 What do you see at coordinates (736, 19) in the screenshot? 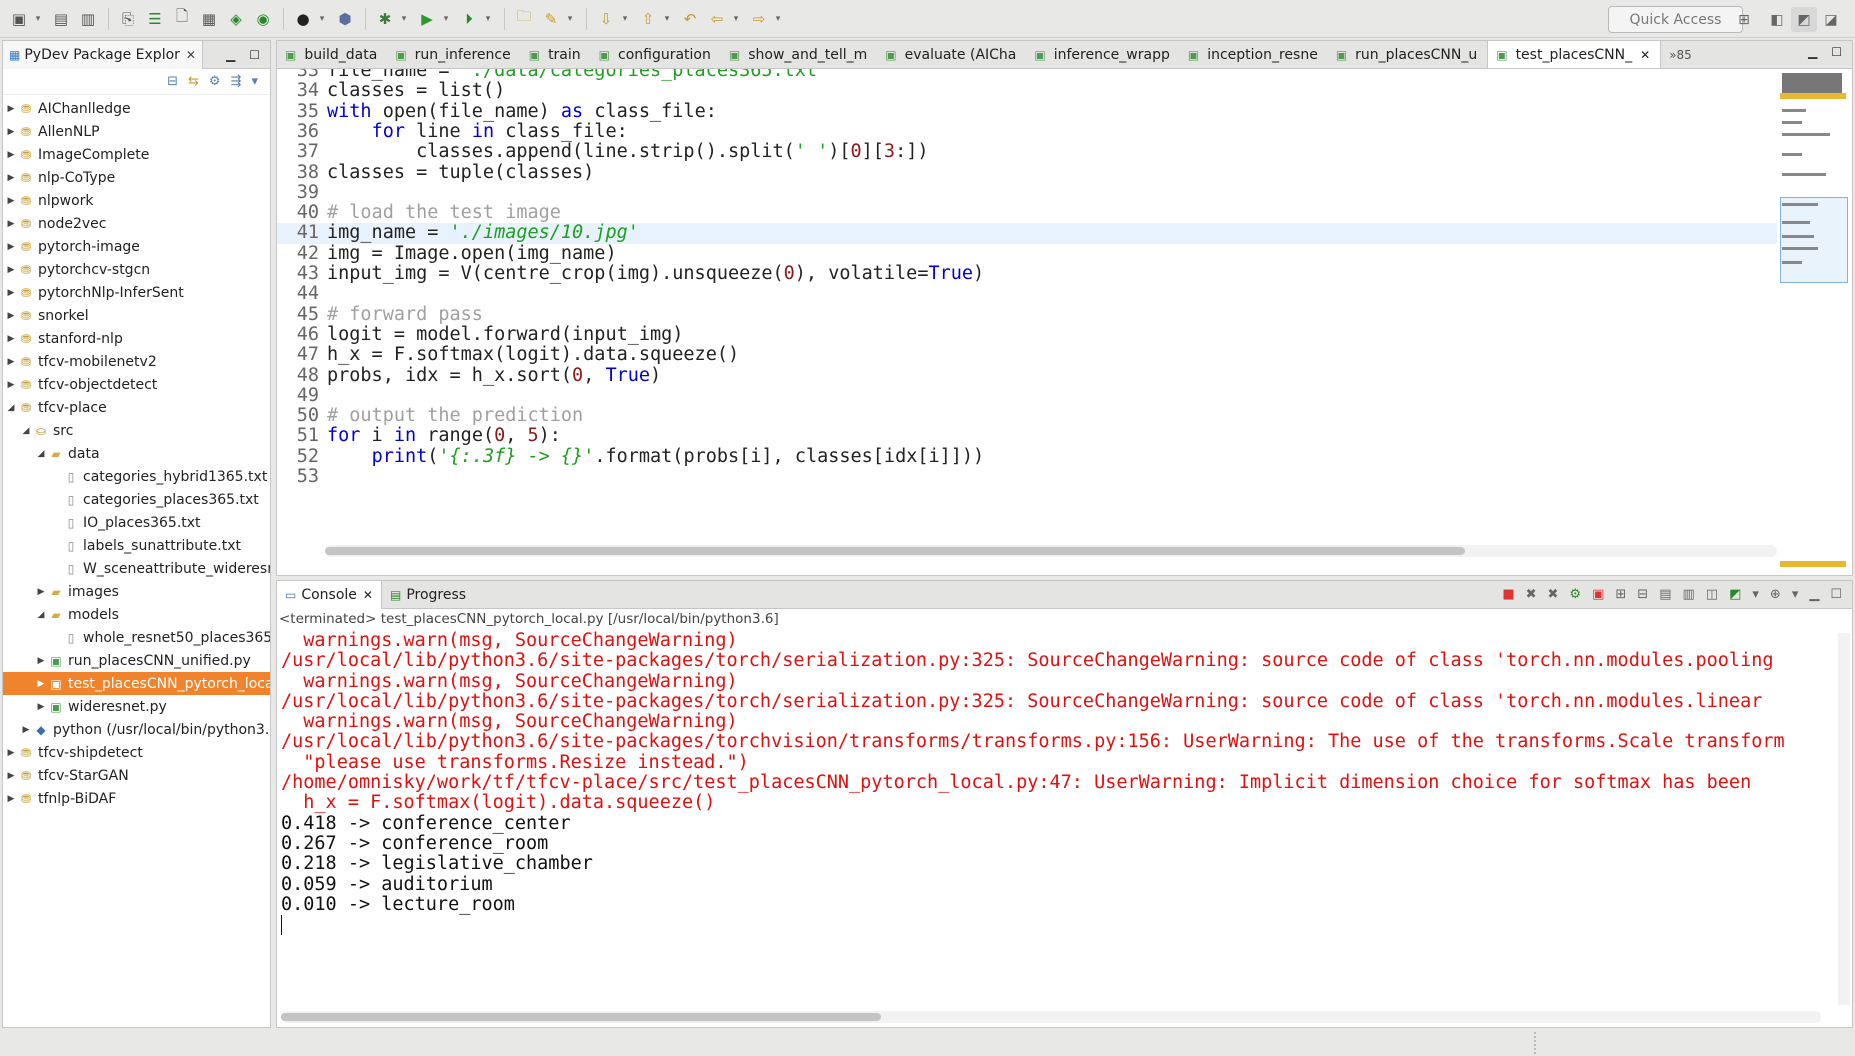
I see `back-dropdown-icon: ▾` at bounding box center [736, 19].